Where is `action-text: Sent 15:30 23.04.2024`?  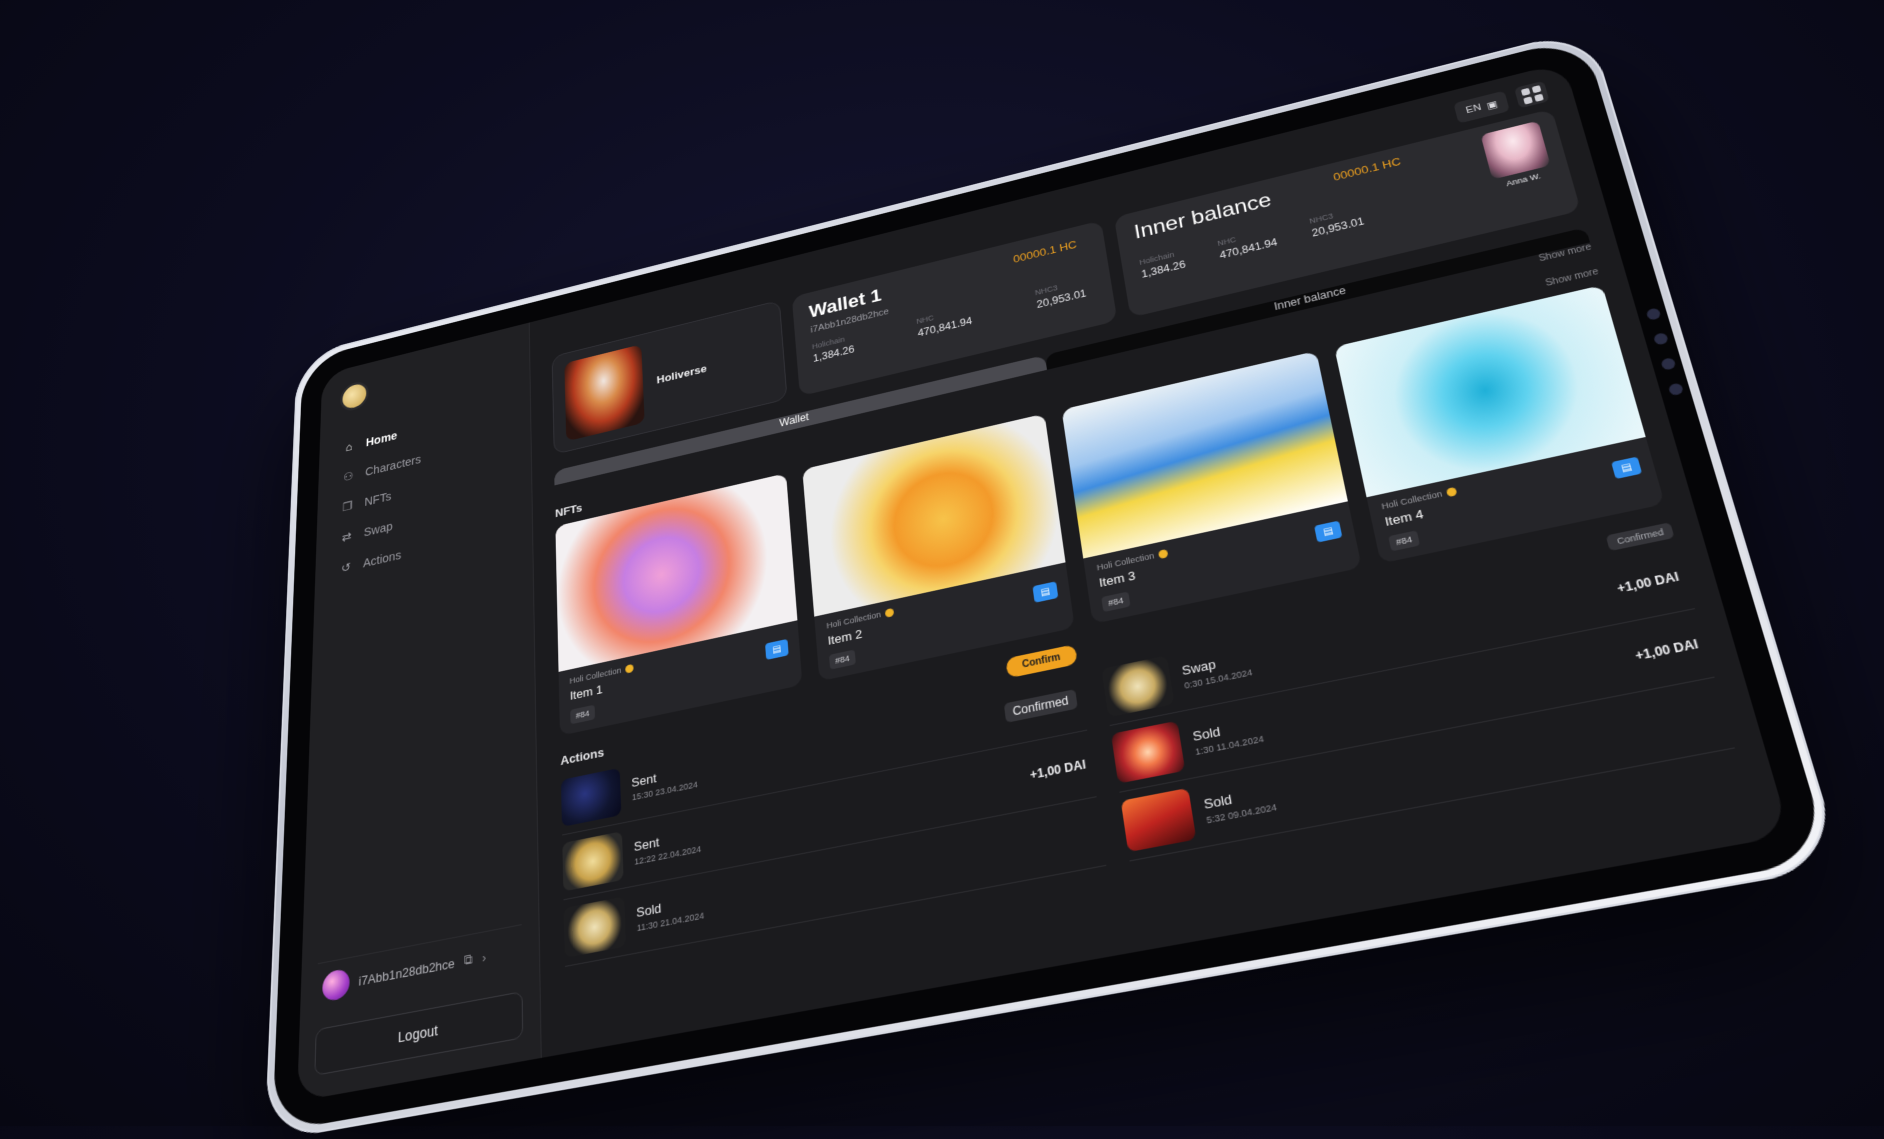 action-text: Sent 15:30 23.04.2024 is located at coordinates (664, 783).